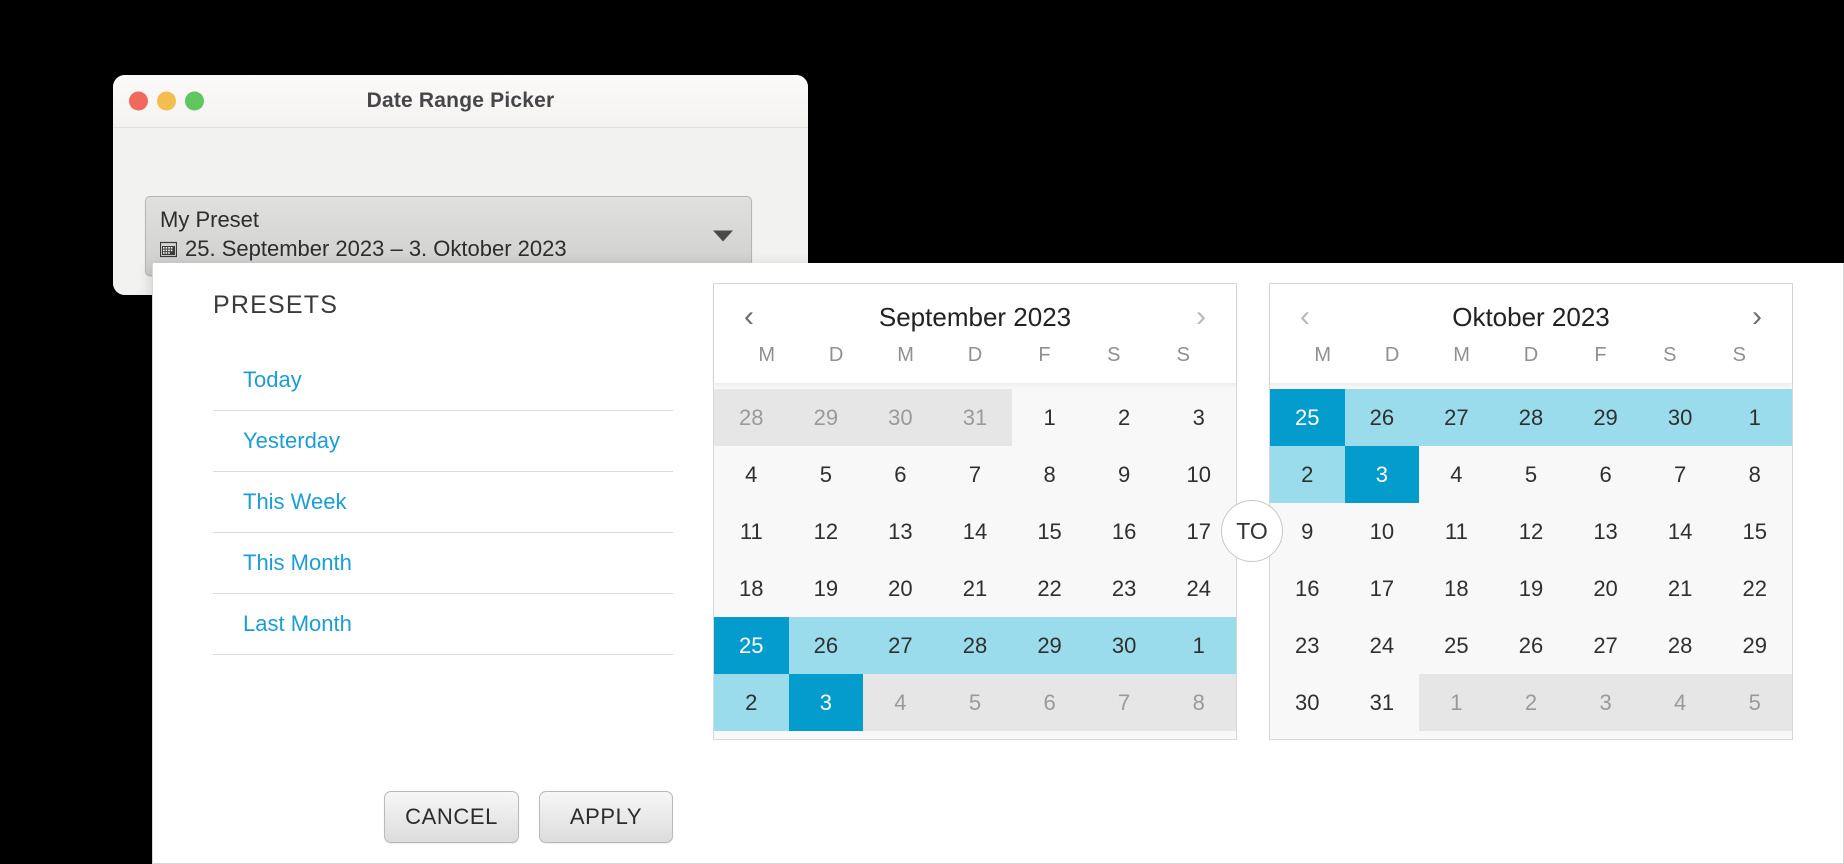  What do you see at coordinates (1124, 474) in the screenshot?
I see `calendar-day: 9` at bounding box center [1124, 474].